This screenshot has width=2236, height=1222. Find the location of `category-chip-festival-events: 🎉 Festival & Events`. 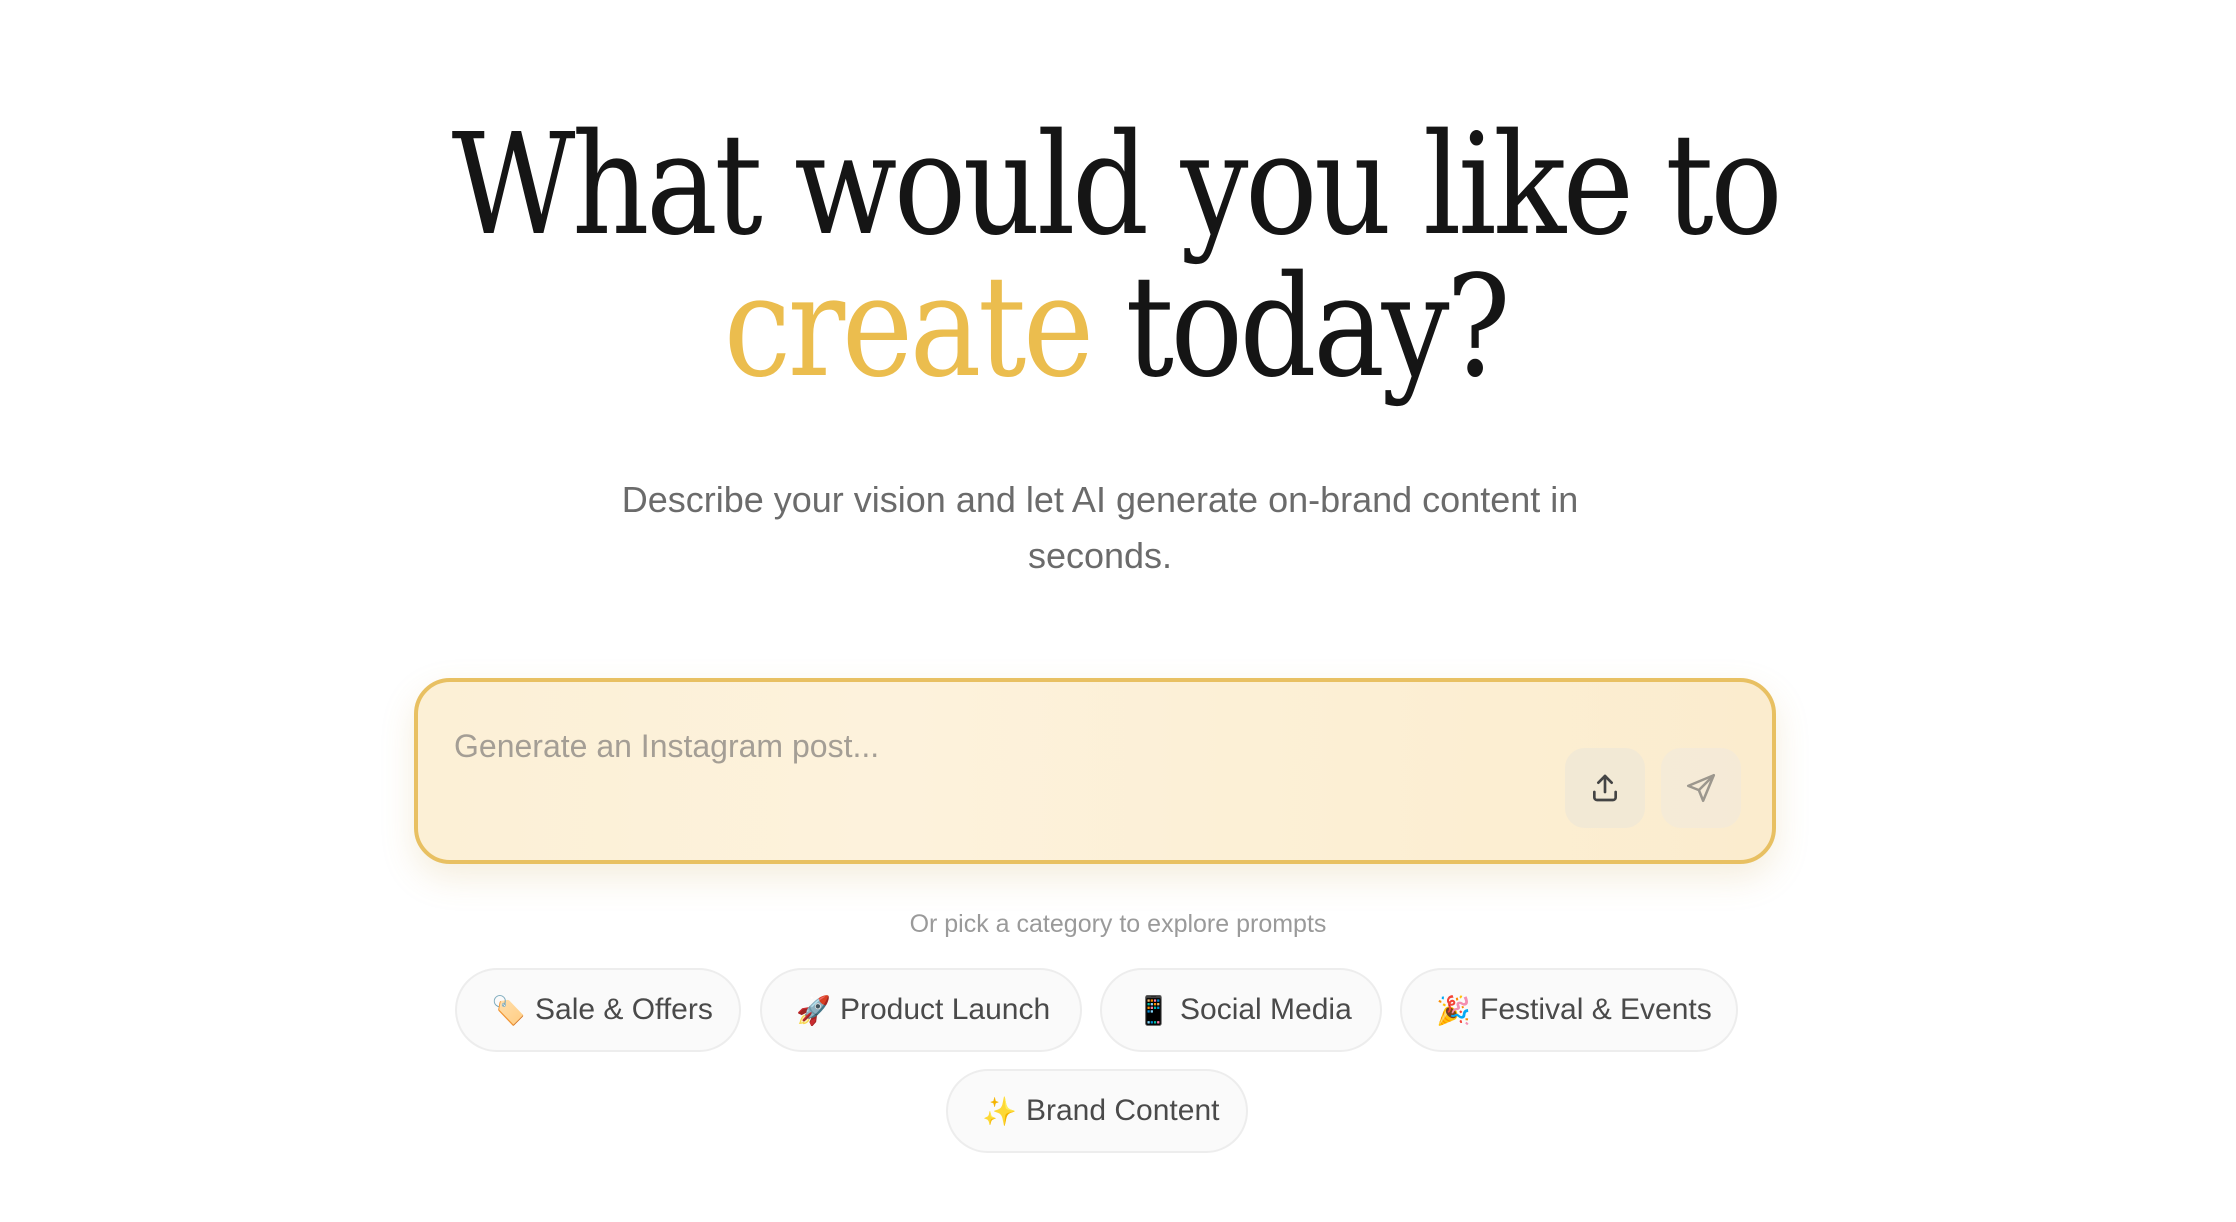

category-chip-festival-events: 🎉 Festival & Events is located at coordinates (1569, 1010).